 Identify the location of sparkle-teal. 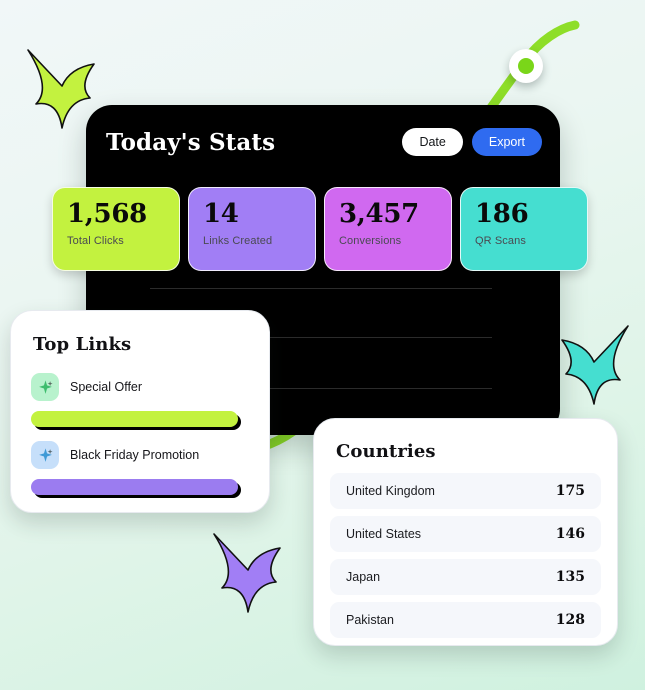
(589, 372).